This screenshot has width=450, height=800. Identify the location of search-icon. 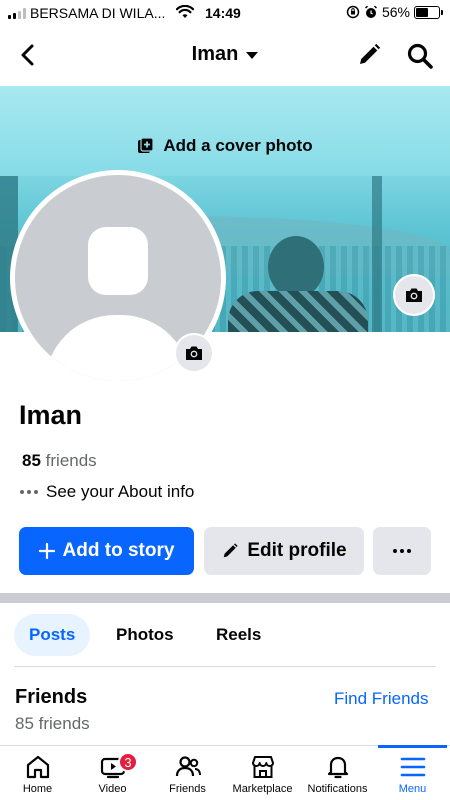
(420, 56).